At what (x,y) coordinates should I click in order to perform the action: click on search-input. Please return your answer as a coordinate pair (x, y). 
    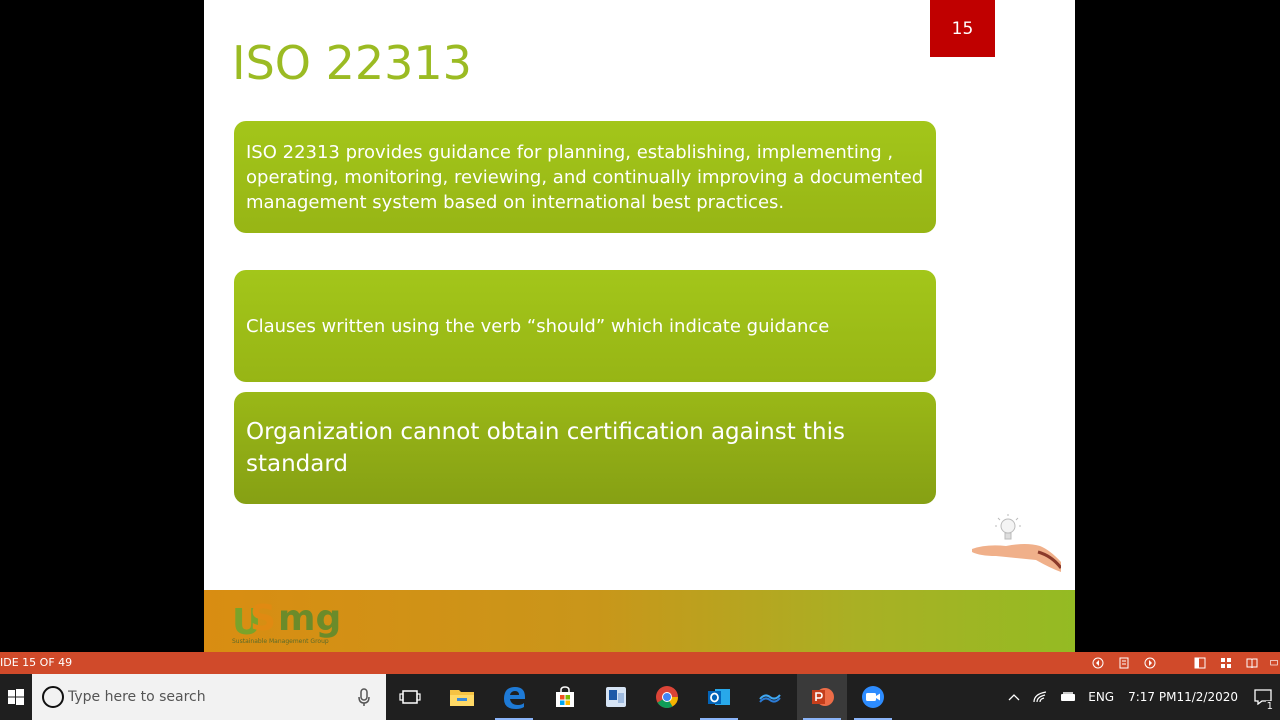
    Looking at the image, I should click on (208, 697).